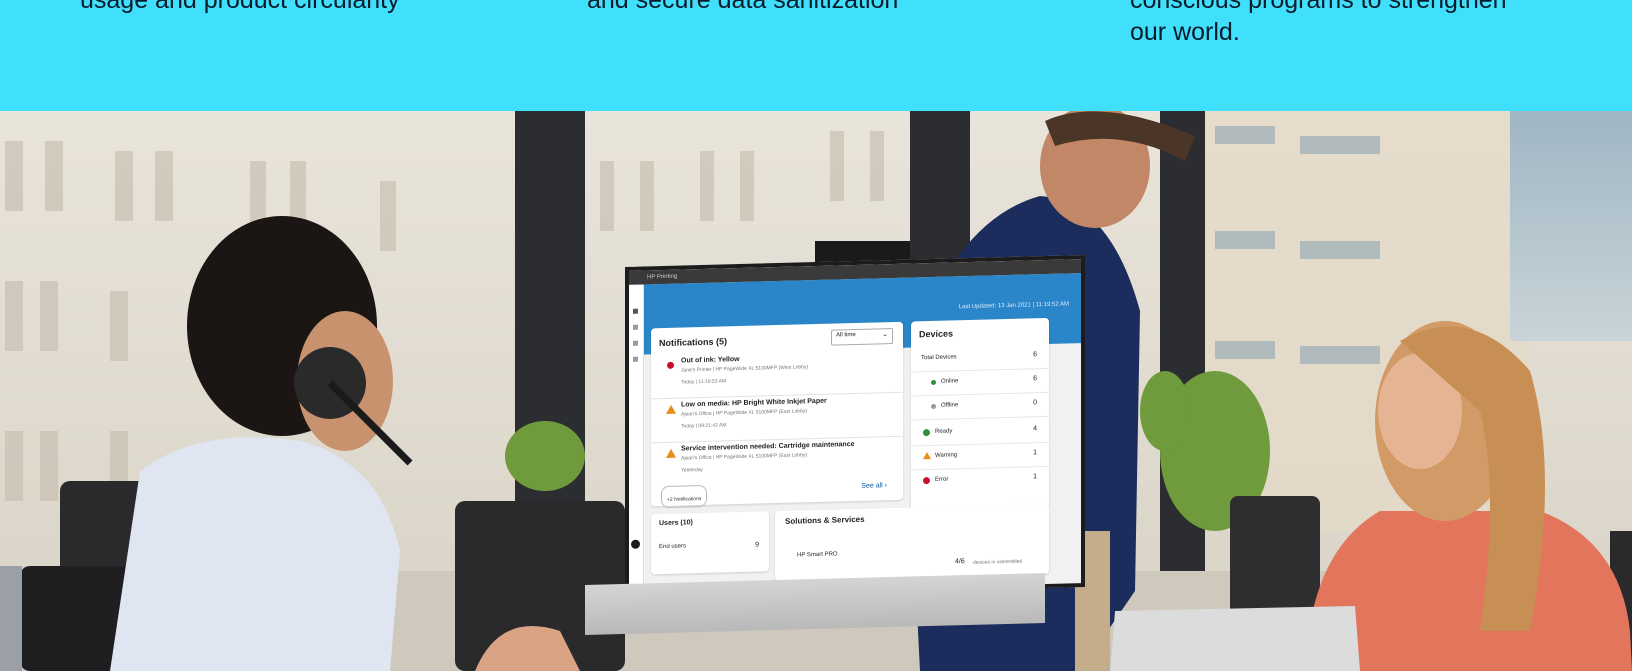  Describe the element at coordinates (240, 7) in the screenshot. I see `band-text-col1: usage and product circularity` at that location.